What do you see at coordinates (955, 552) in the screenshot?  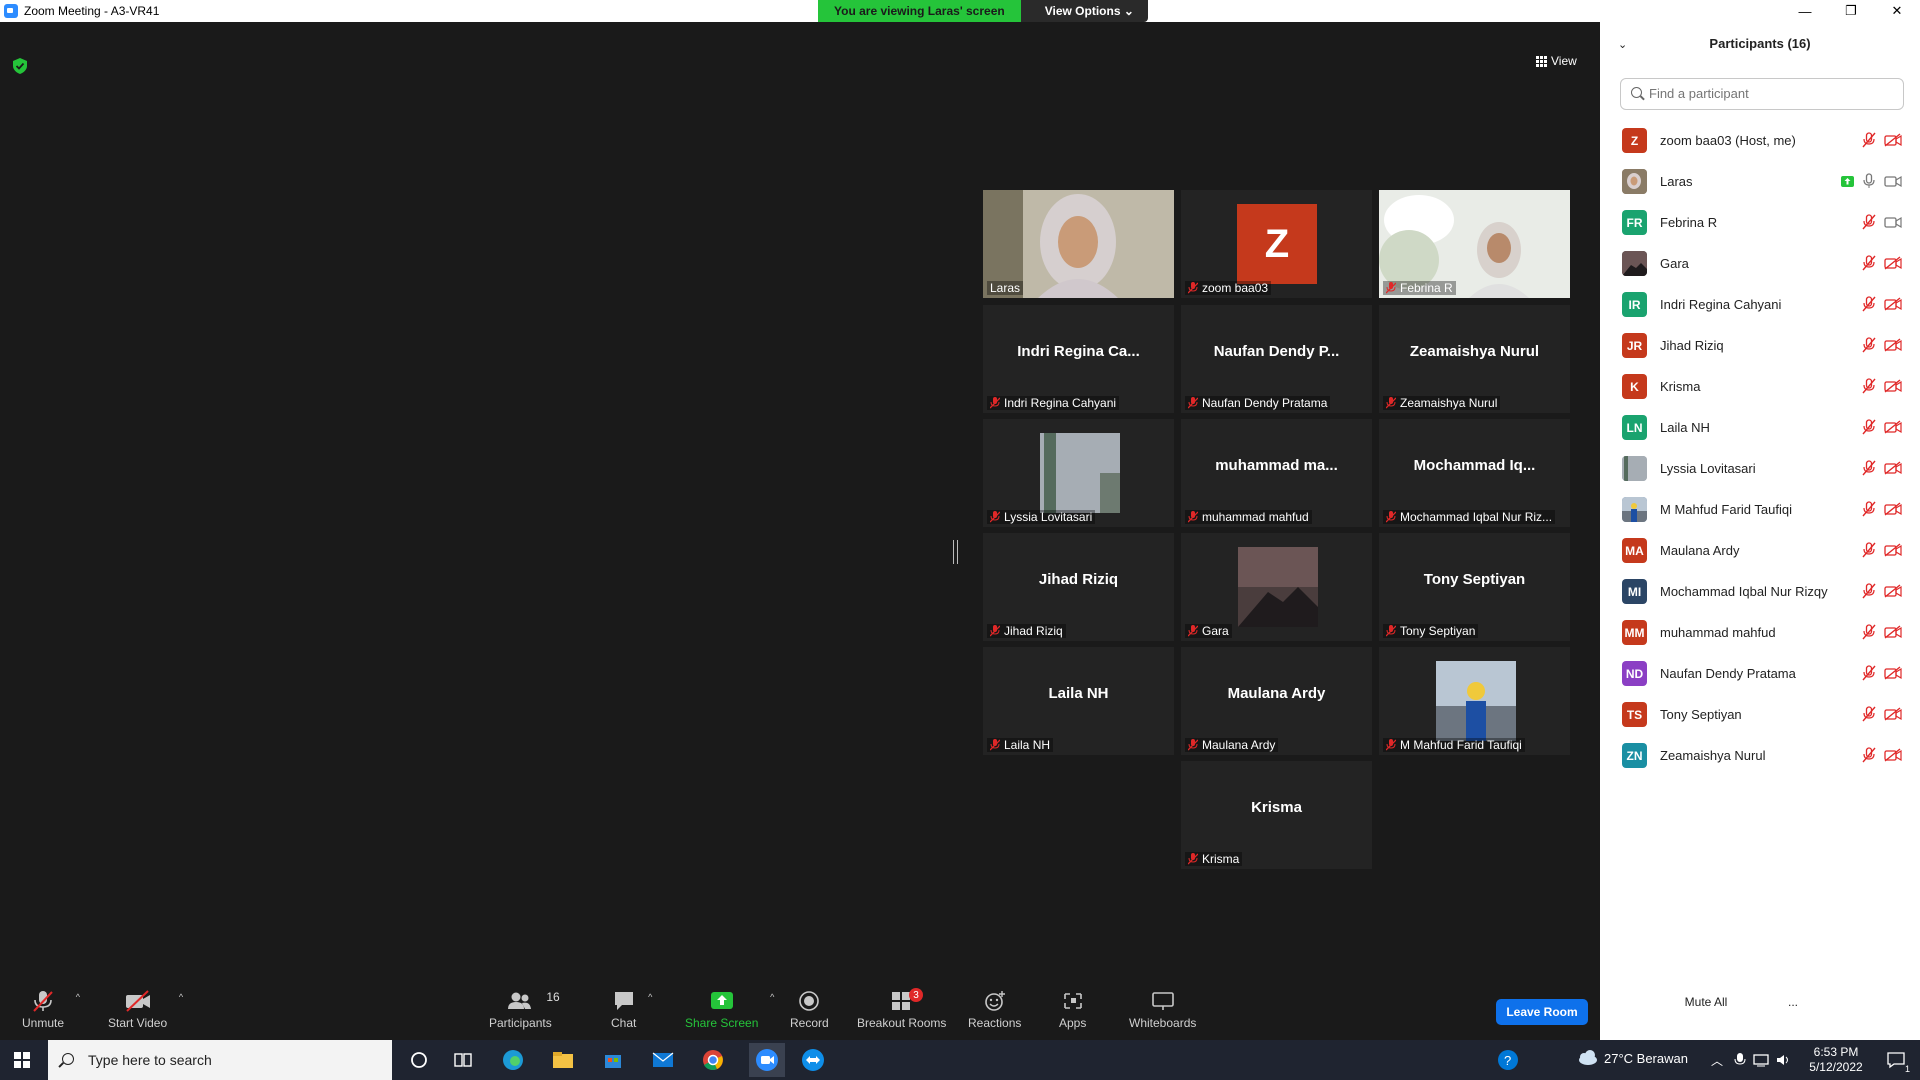 I see `splitter-handle` at bounding box center [955, 552].